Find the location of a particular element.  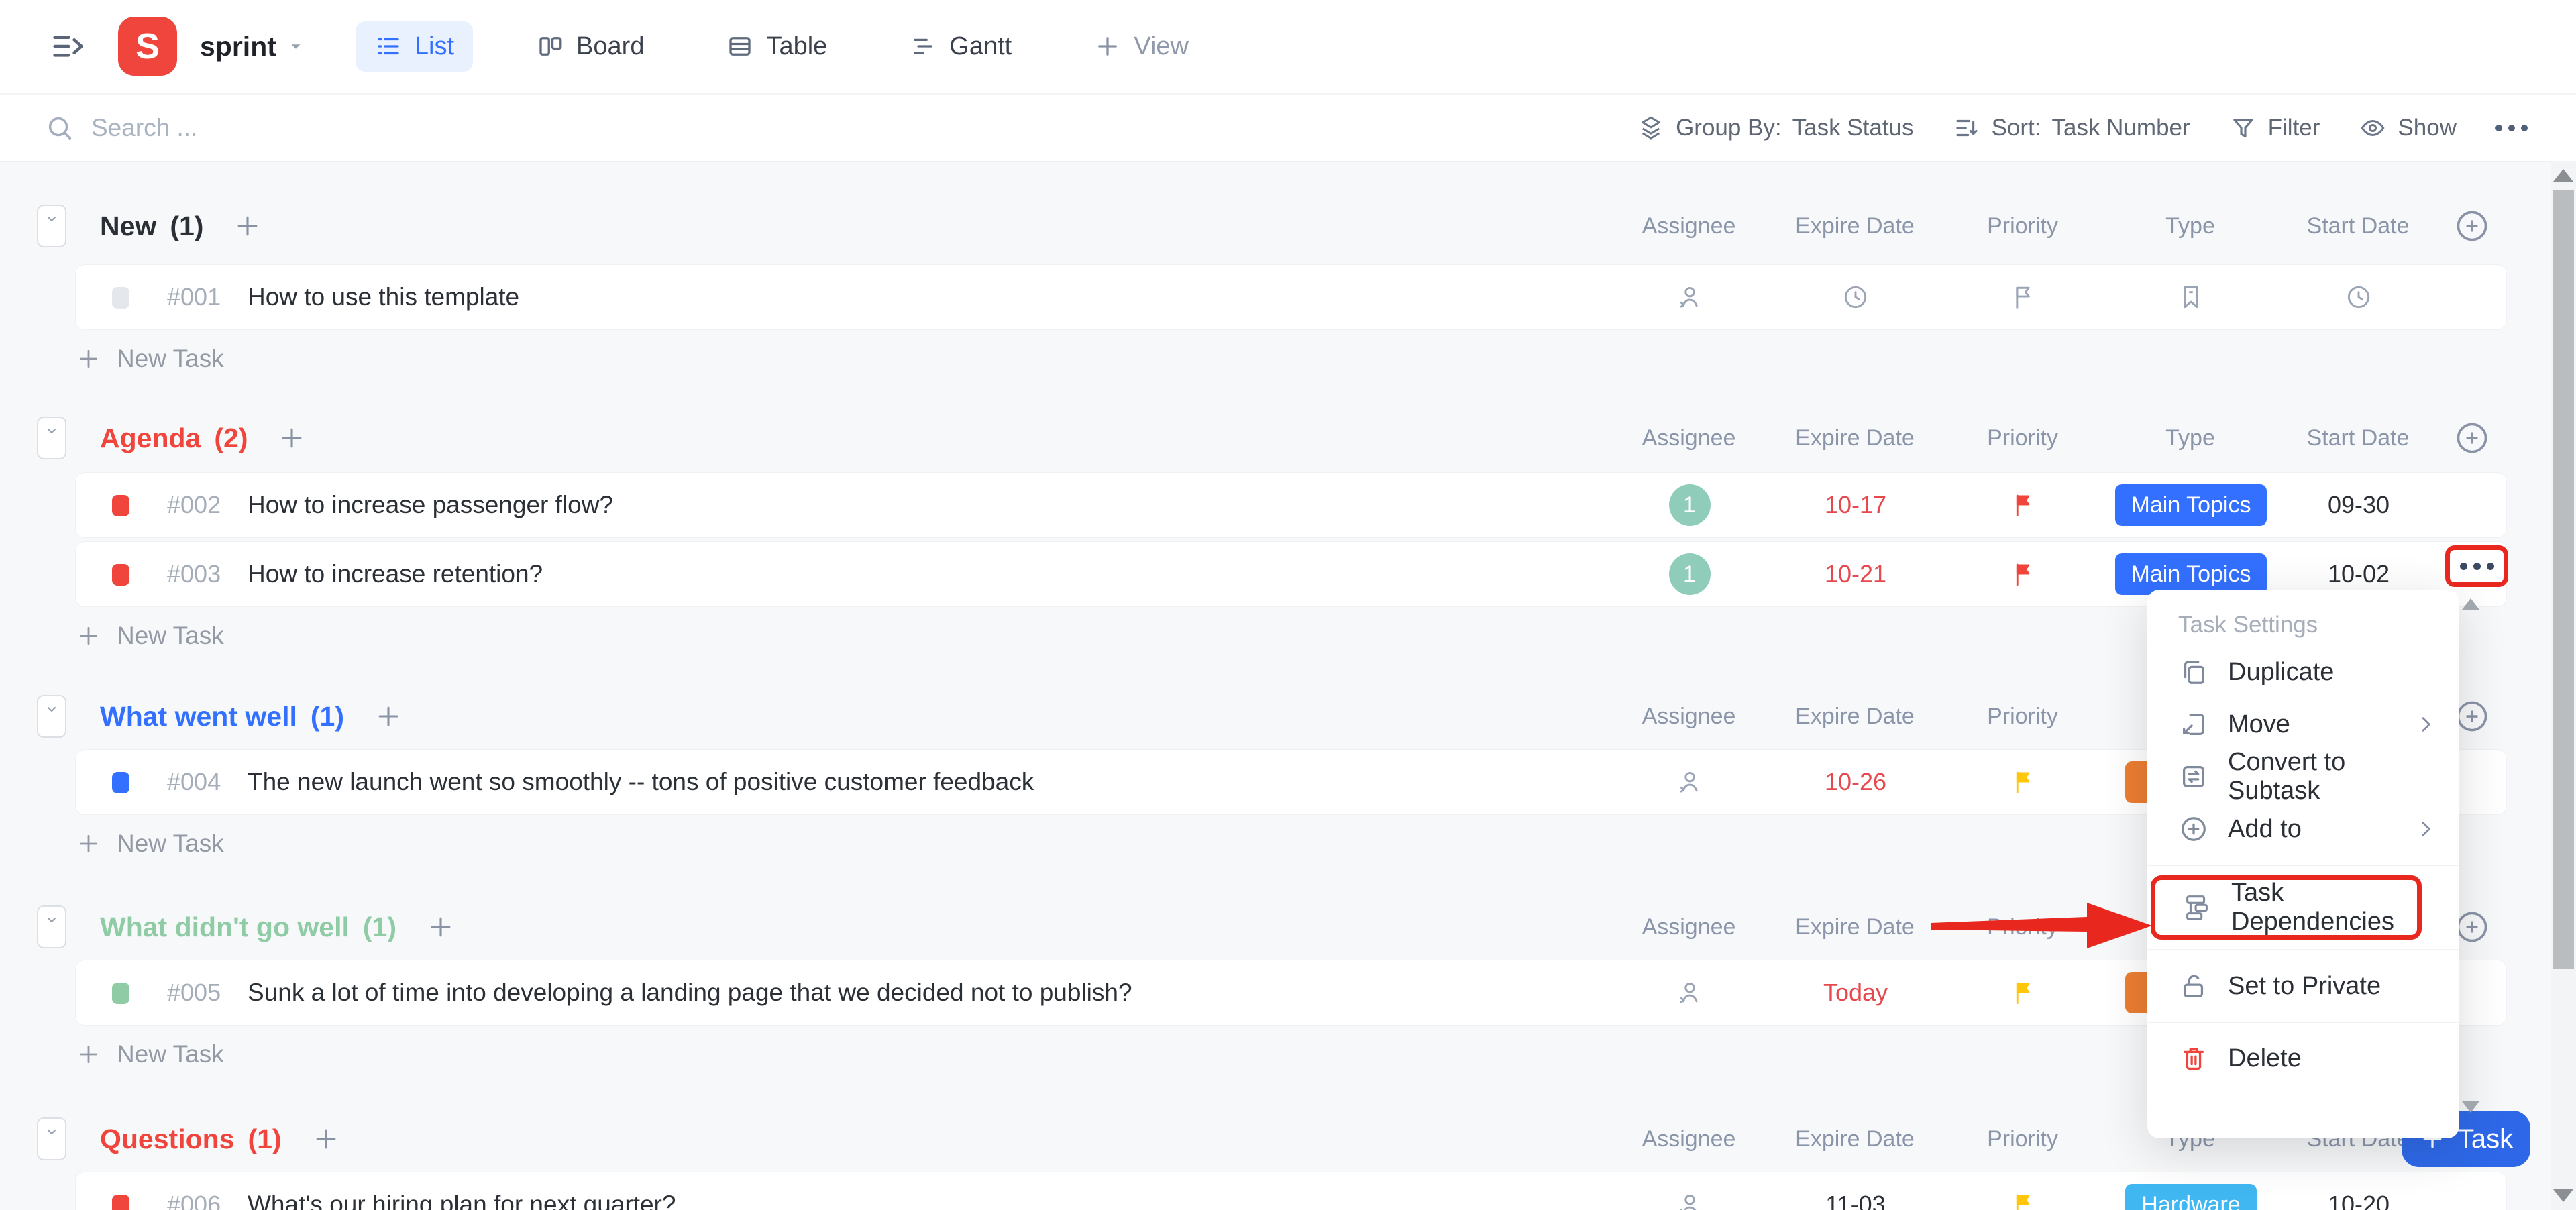

expire-date: 10-26 is located at coordinates (1855, 782).